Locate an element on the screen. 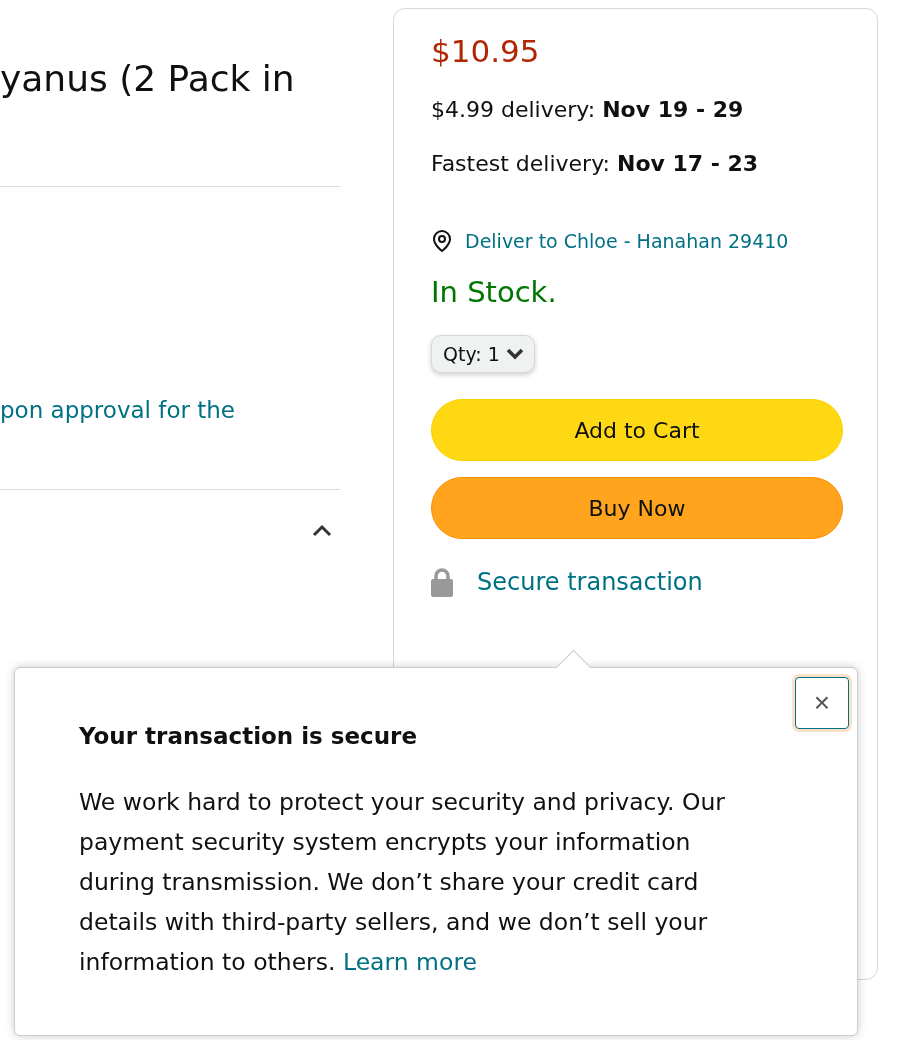 The image size is (900, 1040). location-pin-icon is located at coordinates (442, 241).